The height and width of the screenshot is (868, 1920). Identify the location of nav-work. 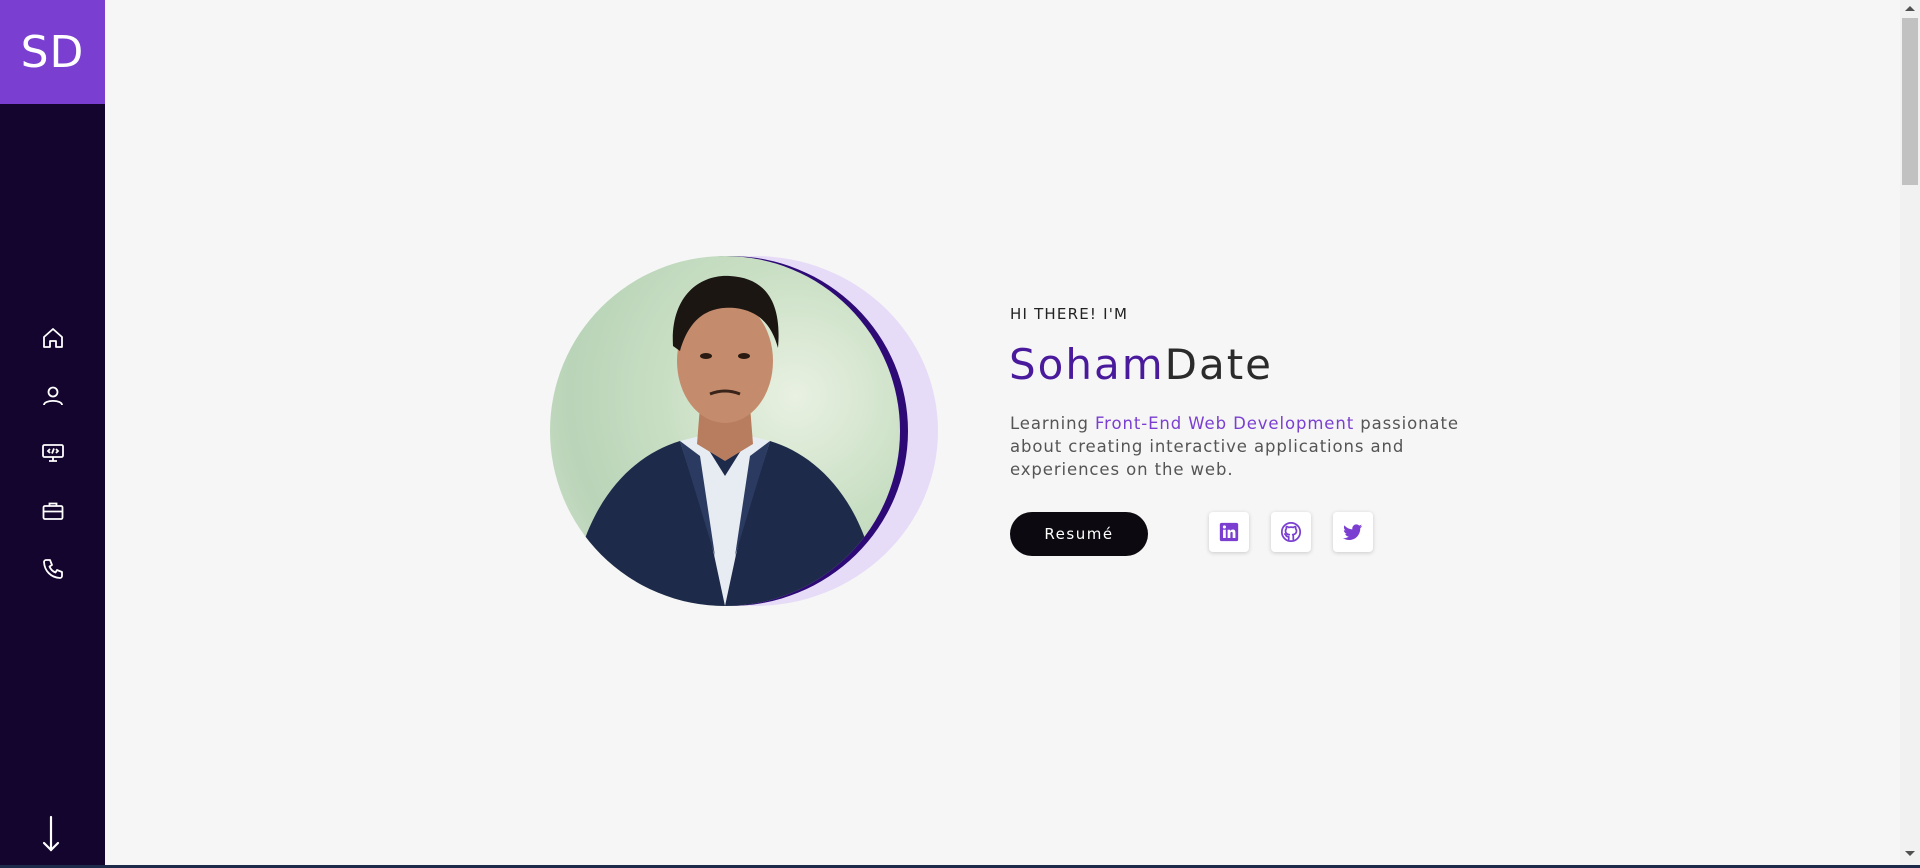
(53, 511).